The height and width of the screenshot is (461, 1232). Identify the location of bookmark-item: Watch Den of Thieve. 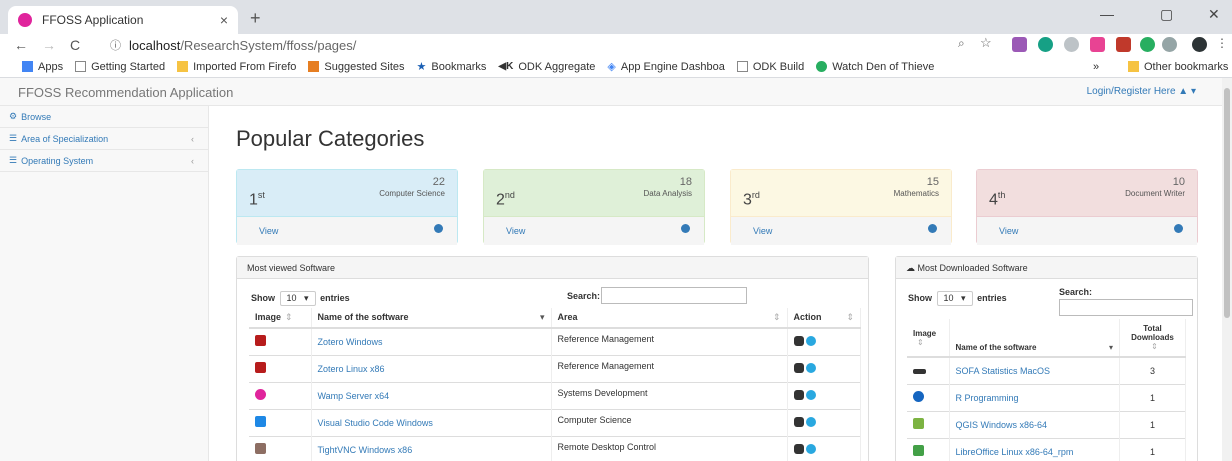
(875, 67).